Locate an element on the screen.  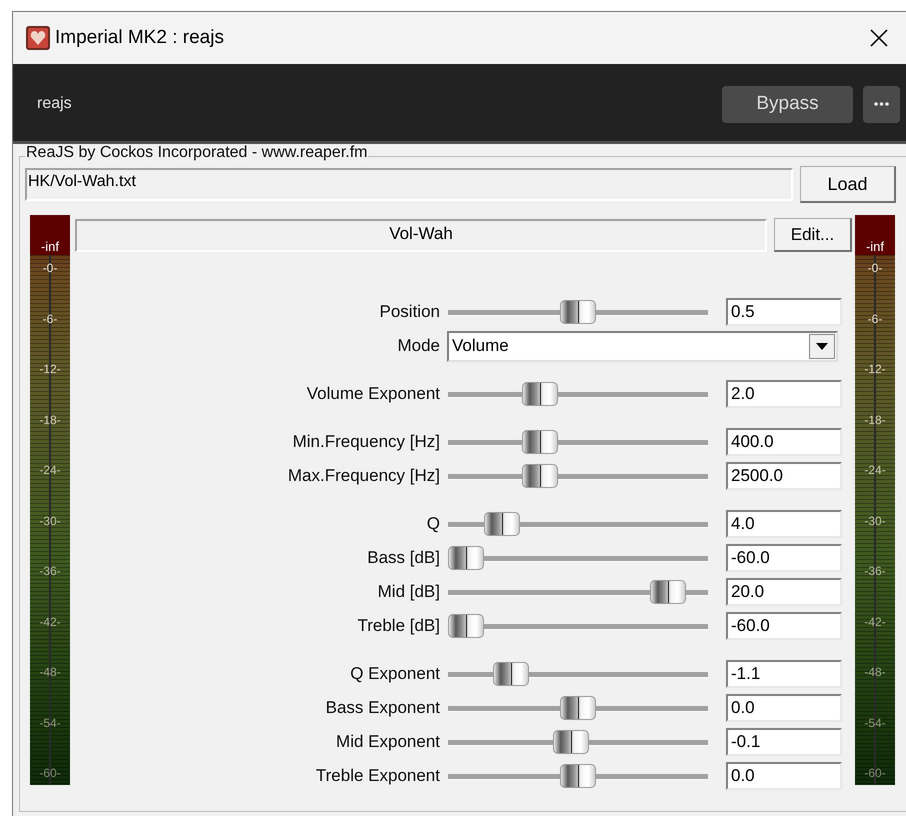
value-field: 400.0 is located at coordinates (784, 442).